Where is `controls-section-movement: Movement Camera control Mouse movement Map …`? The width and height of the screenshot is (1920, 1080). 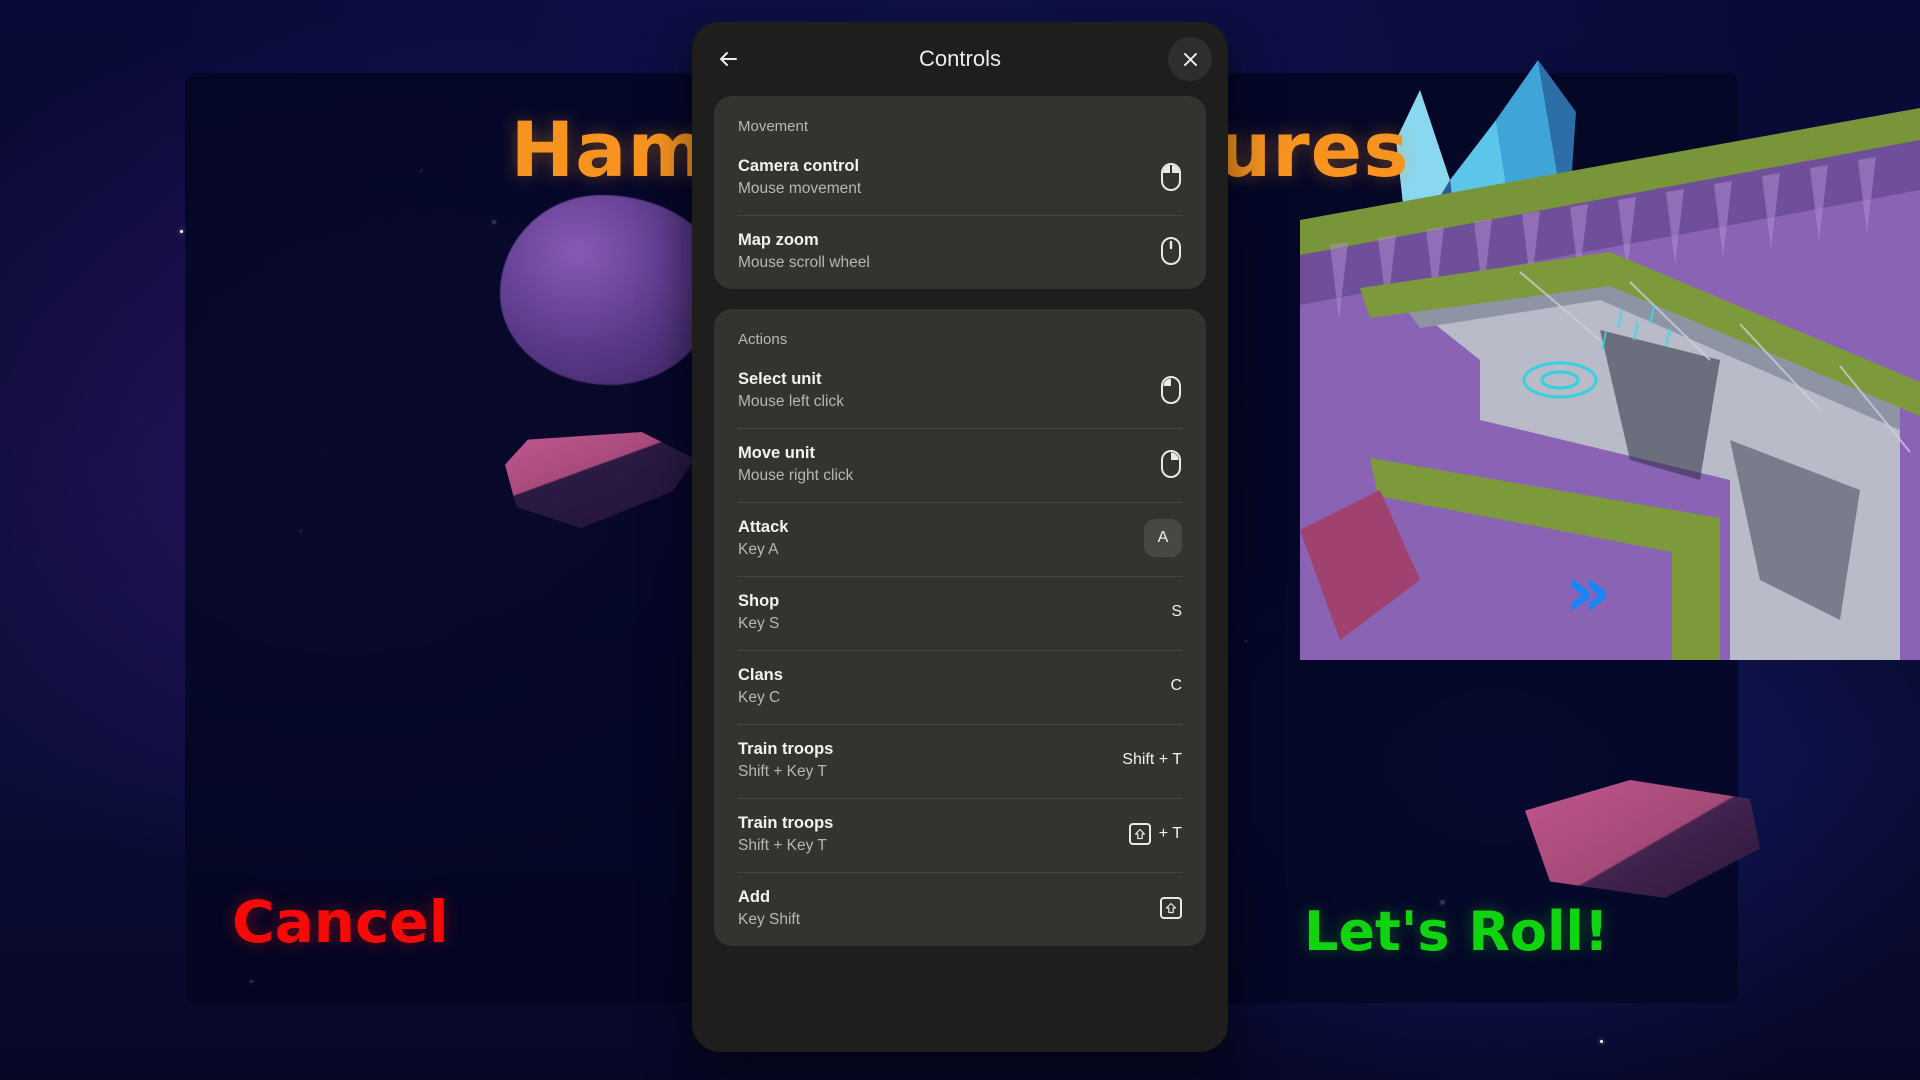 controls-section-movement: Movement Camera control Mouse movement Map … is located at coordinates (960, 192).